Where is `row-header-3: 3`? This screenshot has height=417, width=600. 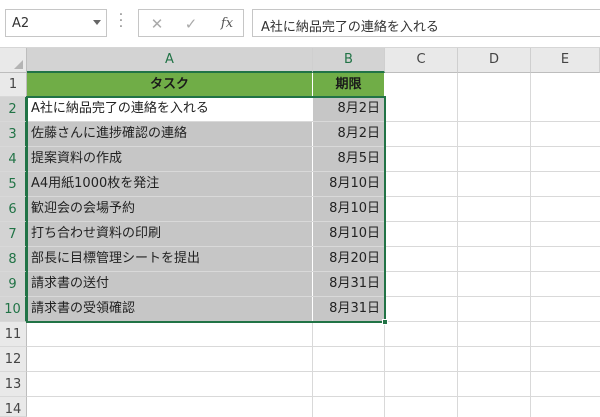
row-header-3: 3 is located at coordinates (13, 134).